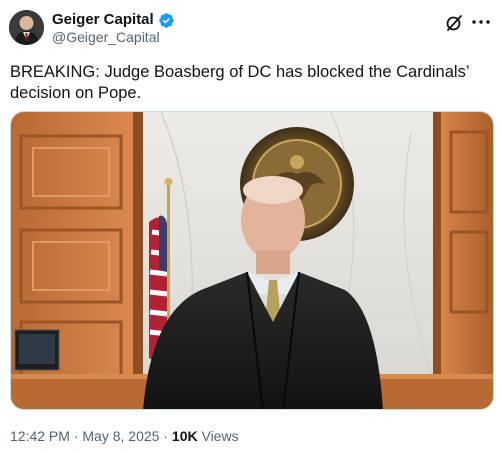 This screenshot has width=500, height=453. I want to click on author-avatar, so click(26, 27).